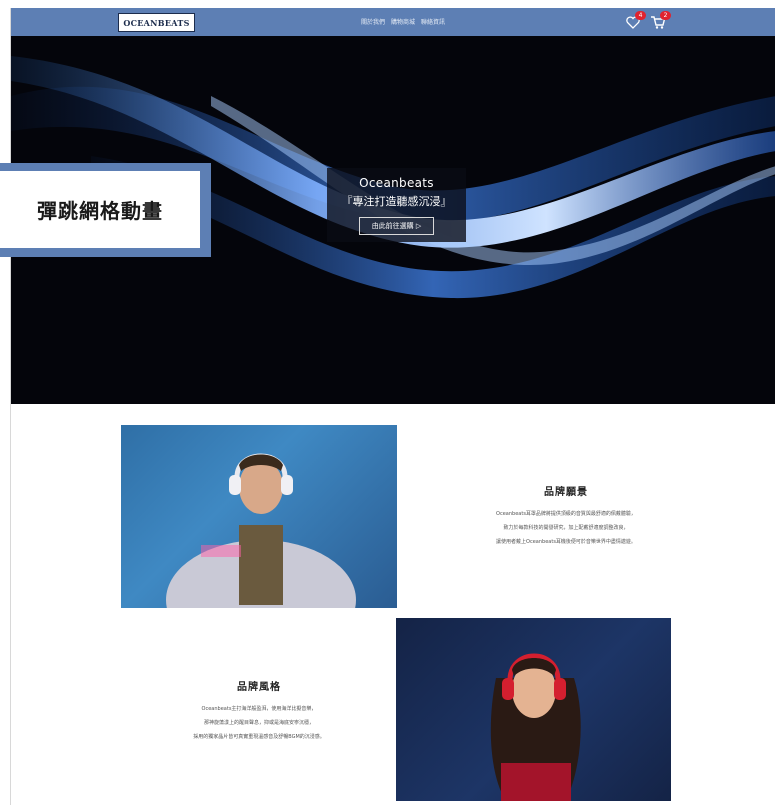 The height and width of the screenshot is (805, 775). What do you see at coordinates (396, 226) in the screenshot?
I see `shop-now-button: 由此前往選購 ▷` at bounding box center [396, 226].